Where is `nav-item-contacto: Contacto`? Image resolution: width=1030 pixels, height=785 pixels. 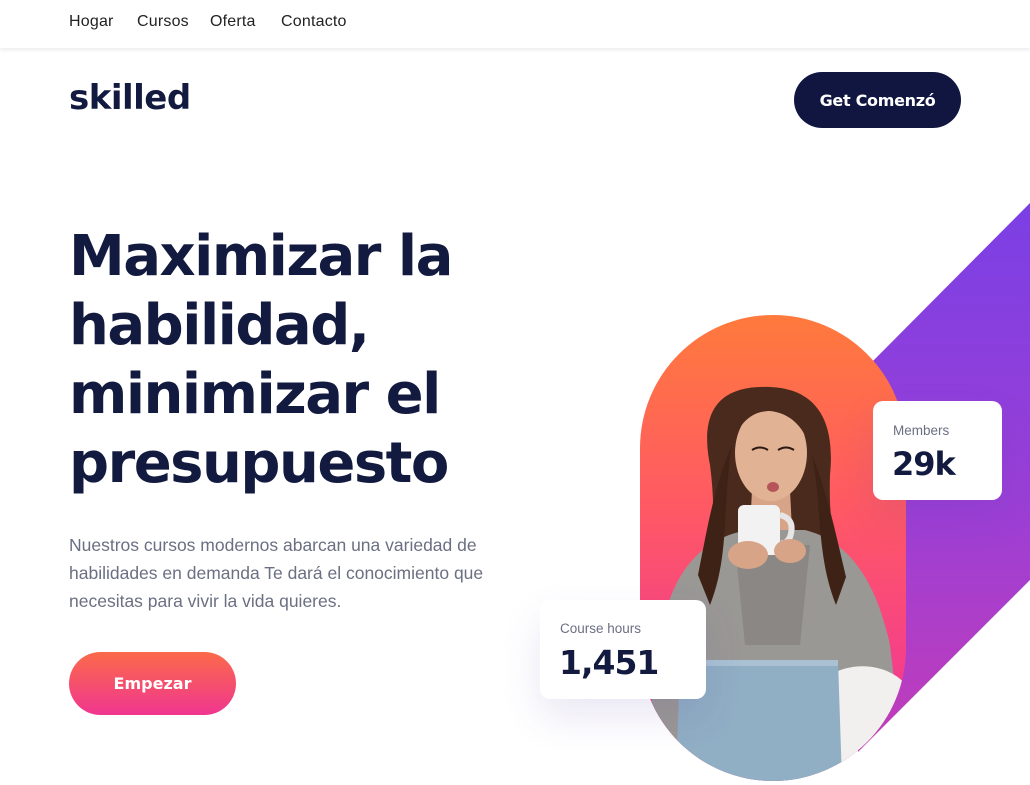
nav-item-contacto: Contacto is located at coordinates (314, 22).